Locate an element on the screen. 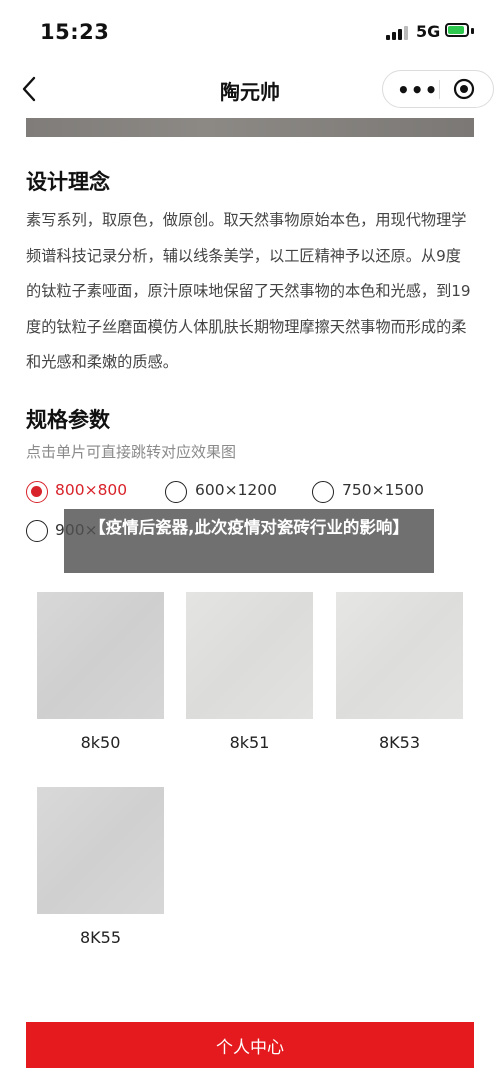 The height and width of the screenshot is (1082, 500). specs-section-title: 规格参数 is located at coordinates (68, 420).